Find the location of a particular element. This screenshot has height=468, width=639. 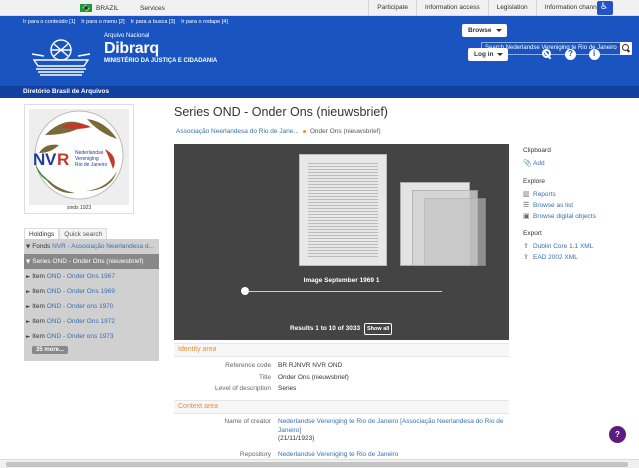

browse-menu-button: Browse is located at coordinates (484, 30).